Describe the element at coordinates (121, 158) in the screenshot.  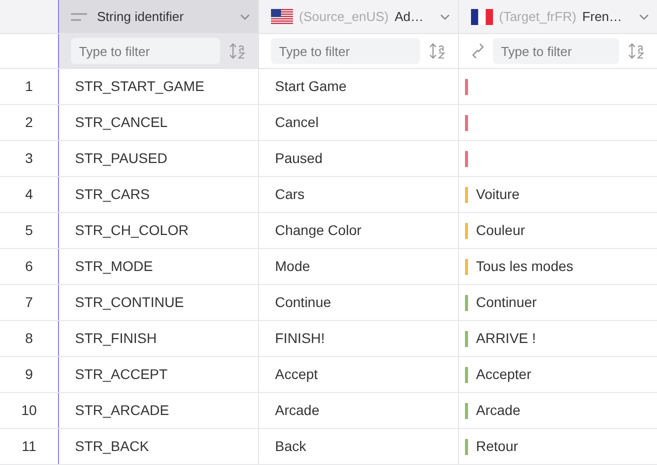
I see `string-id: STR_PAUSED` at that location.